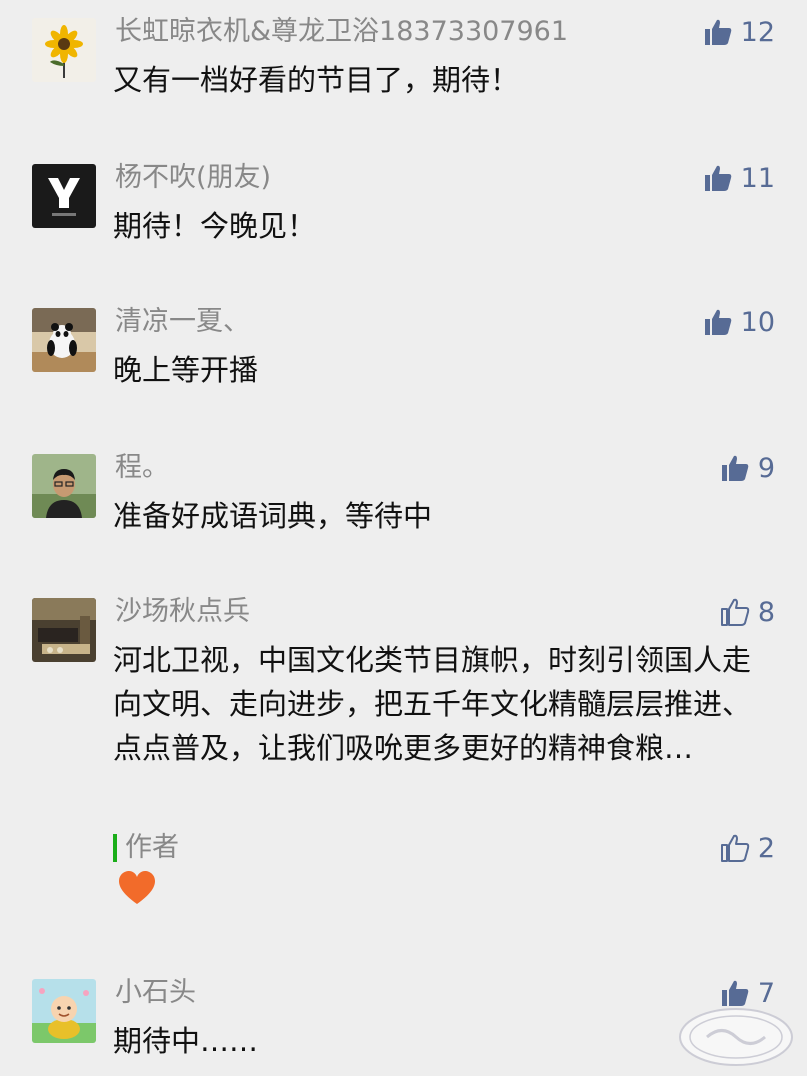 This screenshot has height=1076, width=807. What do you see at coordinates (182, 612) in the screenshot?
I see `comment-nickname: 沙场秋点兵` at bounding box center [182, 612].